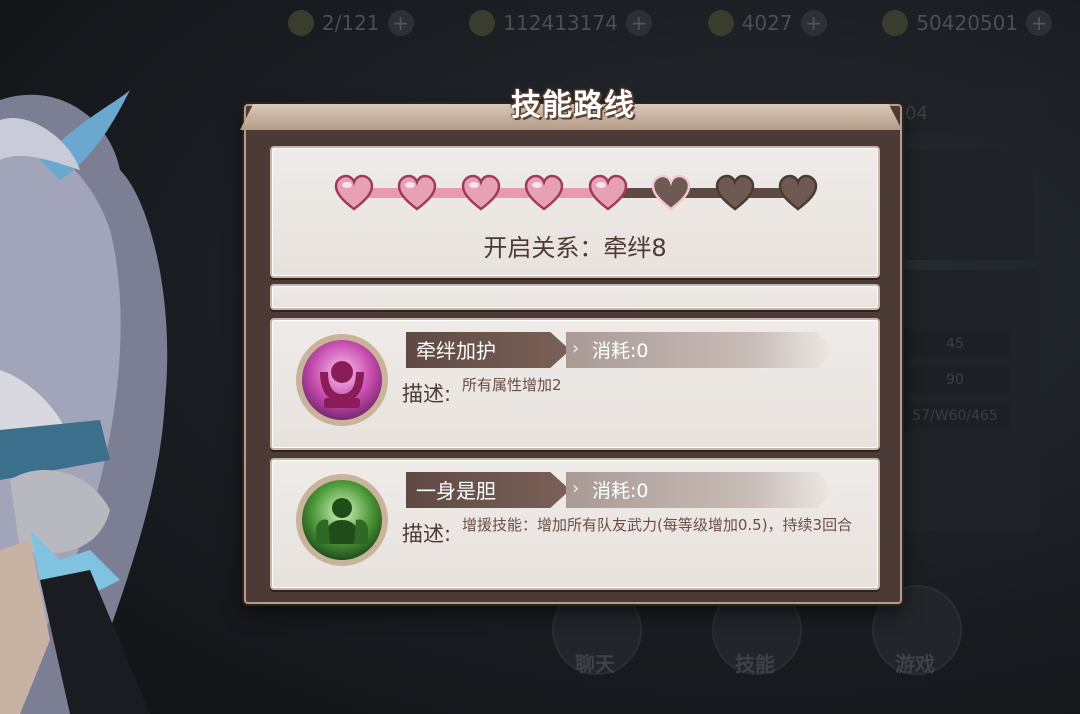 The width and height of the screenshot is (1080, 714). I want to click on add-gem-button: +, so click(813, 23).